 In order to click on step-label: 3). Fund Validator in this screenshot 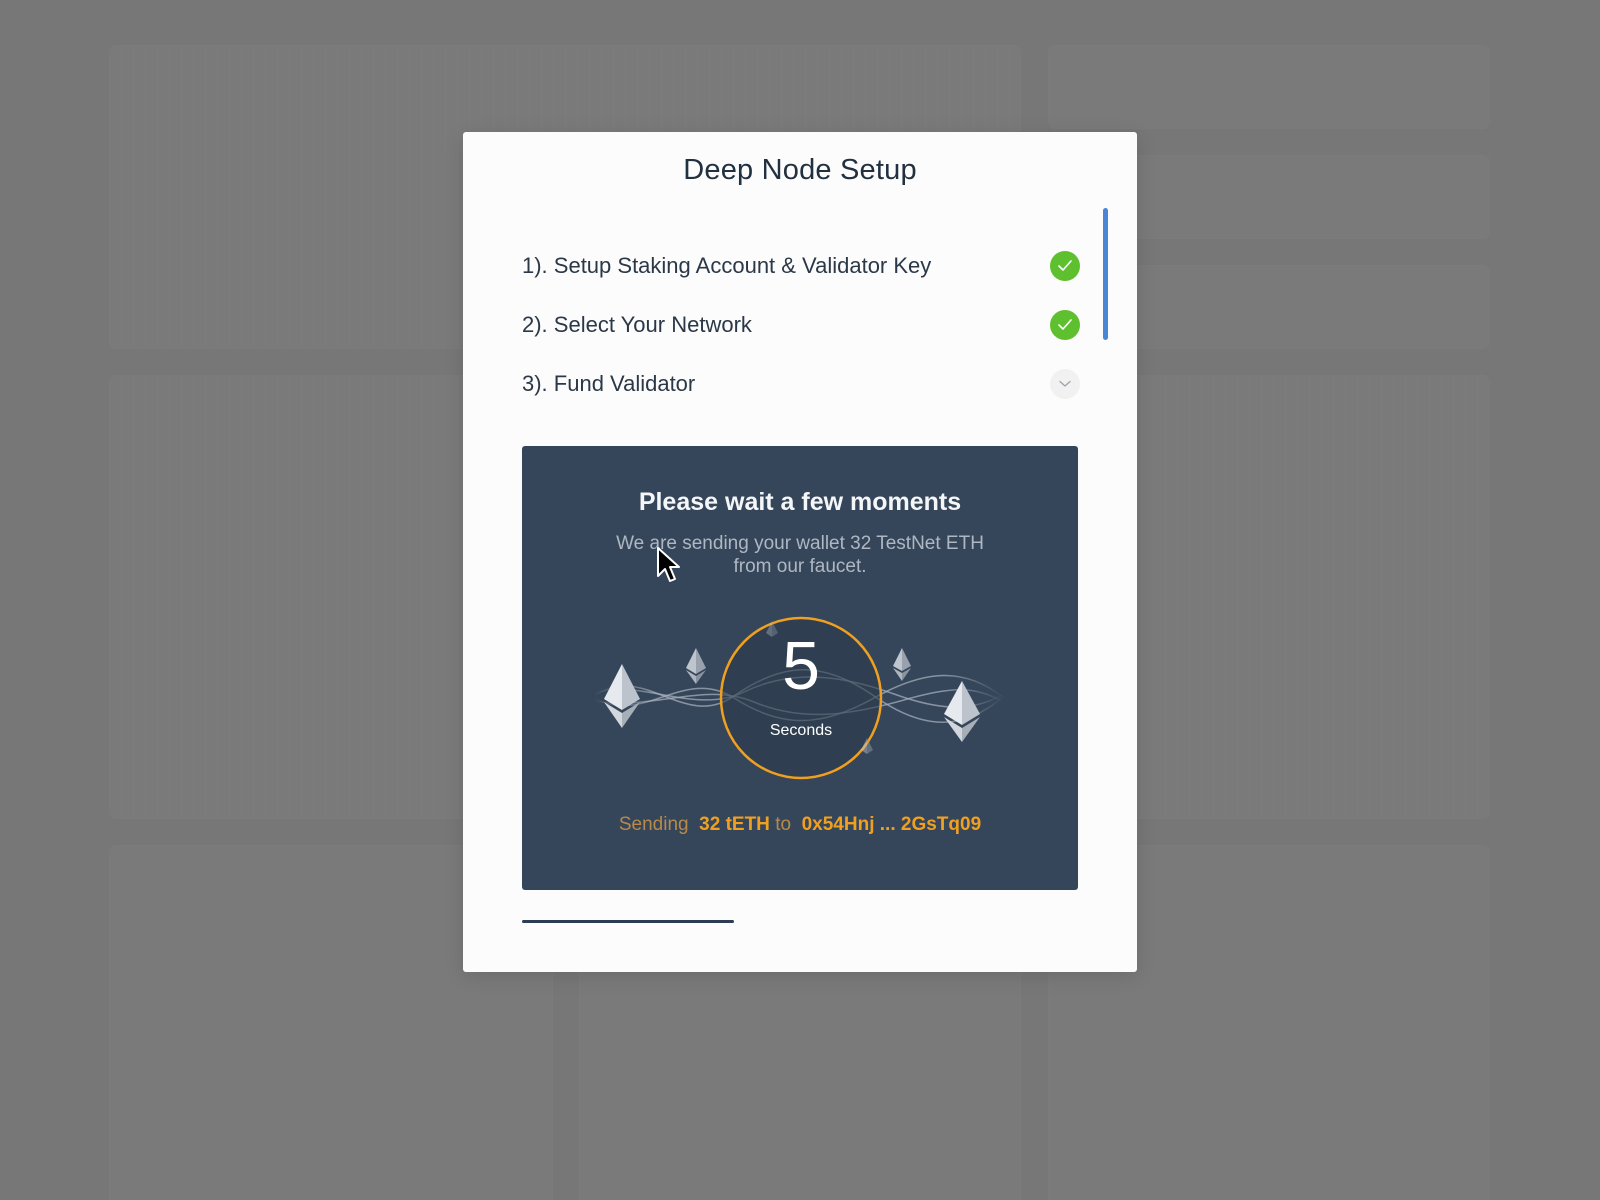, I will do `click(609, 383)`.